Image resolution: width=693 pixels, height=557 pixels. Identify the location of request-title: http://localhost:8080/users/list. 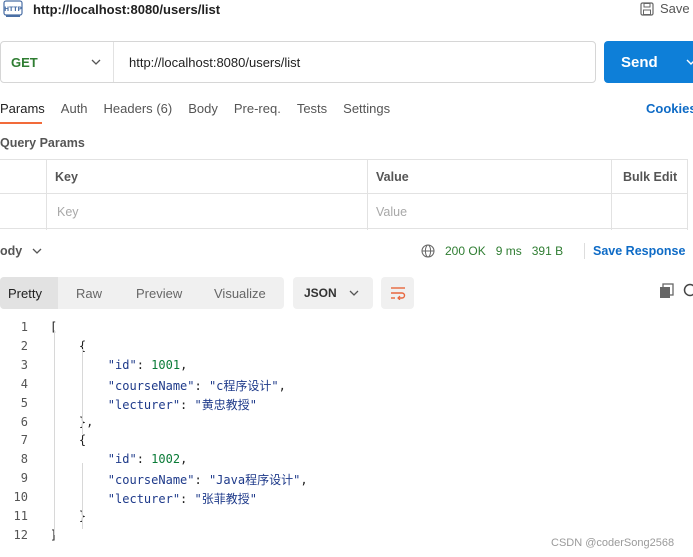
(127, 9).